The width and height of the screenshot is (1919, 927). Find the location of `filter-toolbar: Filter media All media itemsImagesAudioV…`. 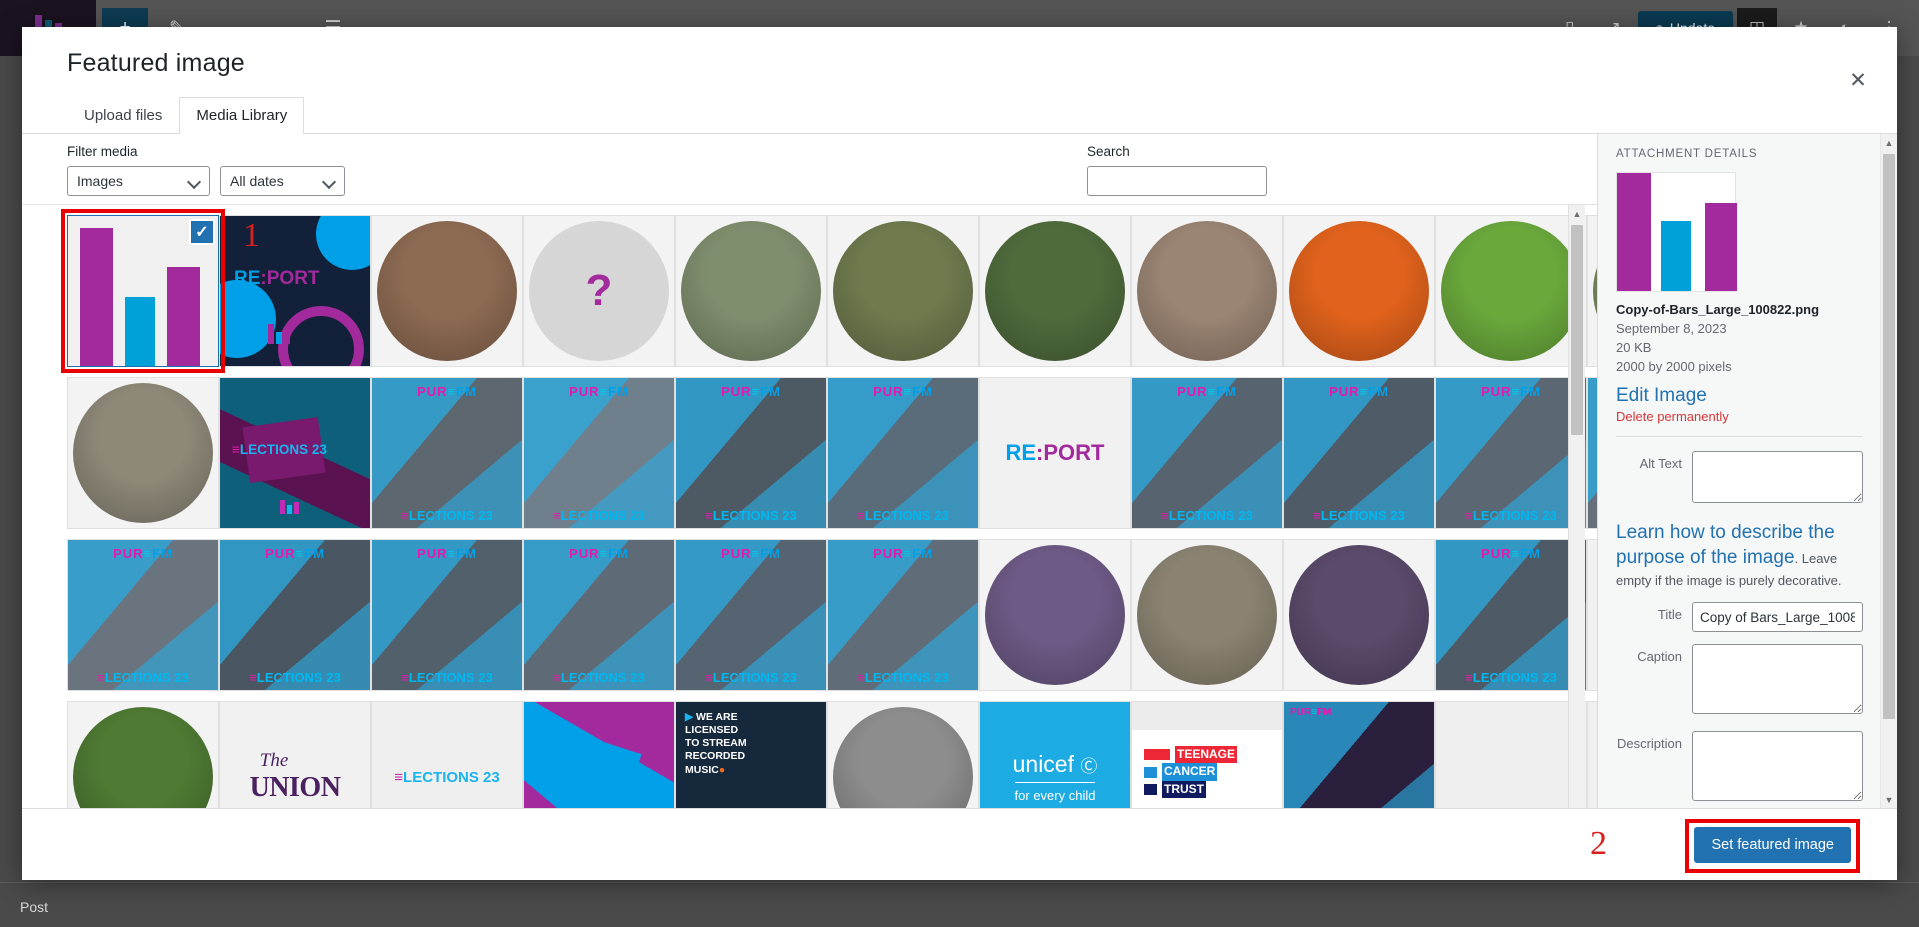

filter-toolbar: Filter media All media itemsImagesAudioV… is located at coordinates (809, 169).